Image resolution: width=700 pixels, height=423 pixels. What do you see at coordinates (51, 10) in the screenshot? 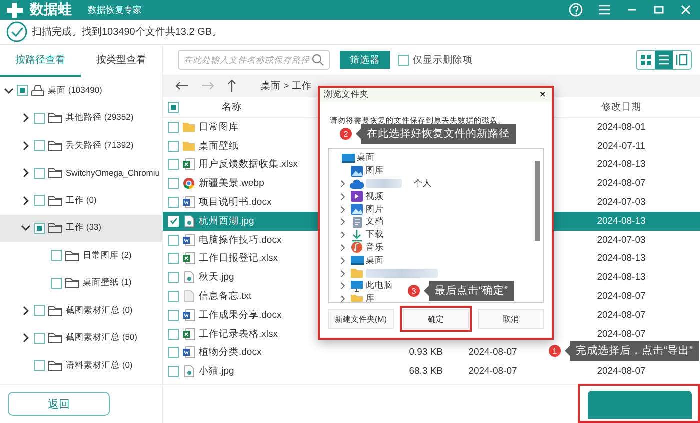
I see `app-name: 数据蛙` at bounding box center [51, 10].